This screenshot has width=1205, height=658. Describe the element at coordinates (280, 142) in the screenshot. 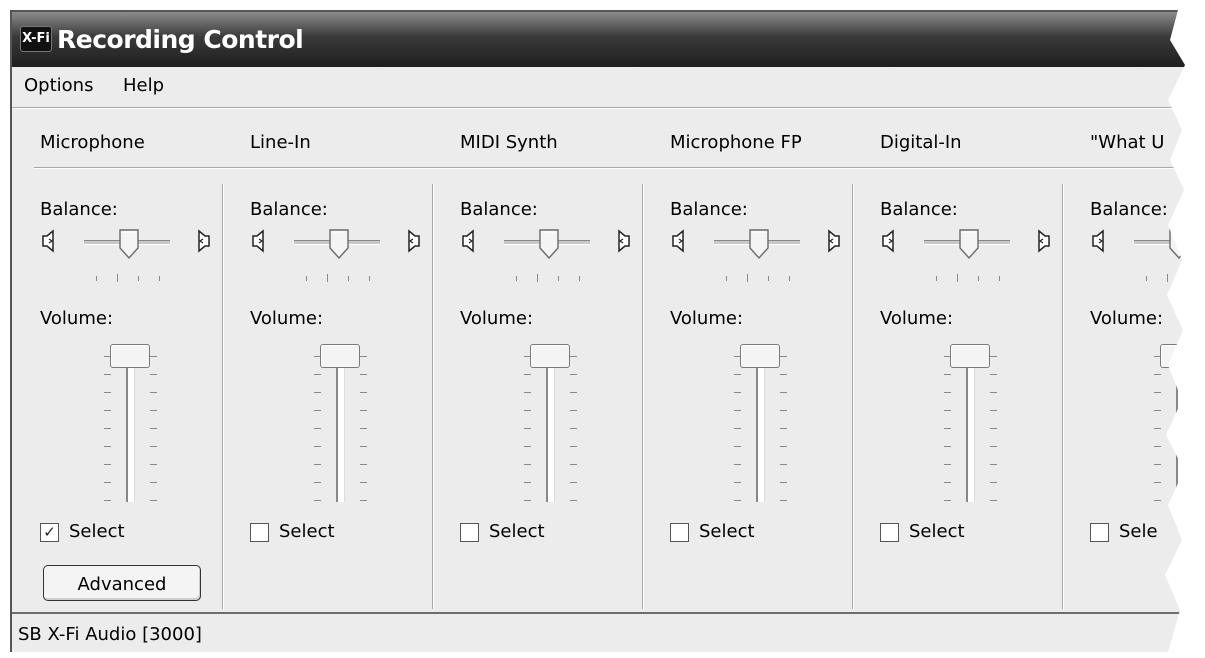

I see `channel-name: Line-In` at that location.